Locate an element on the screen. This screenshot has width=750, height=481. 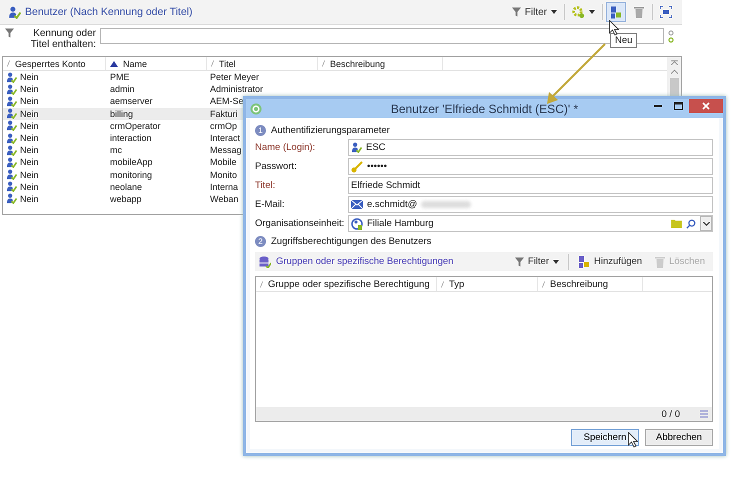
field-label: E-Mail: is located at coordinates (270, 204).